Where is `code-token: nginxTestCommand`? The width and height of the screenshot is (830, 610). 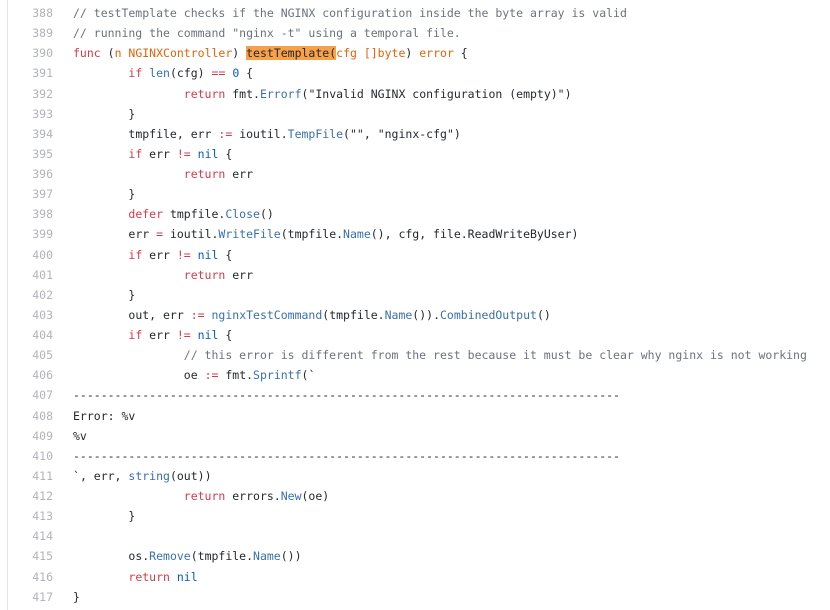 code-token: nginxTestCommand is located at coordinates (267, 314).